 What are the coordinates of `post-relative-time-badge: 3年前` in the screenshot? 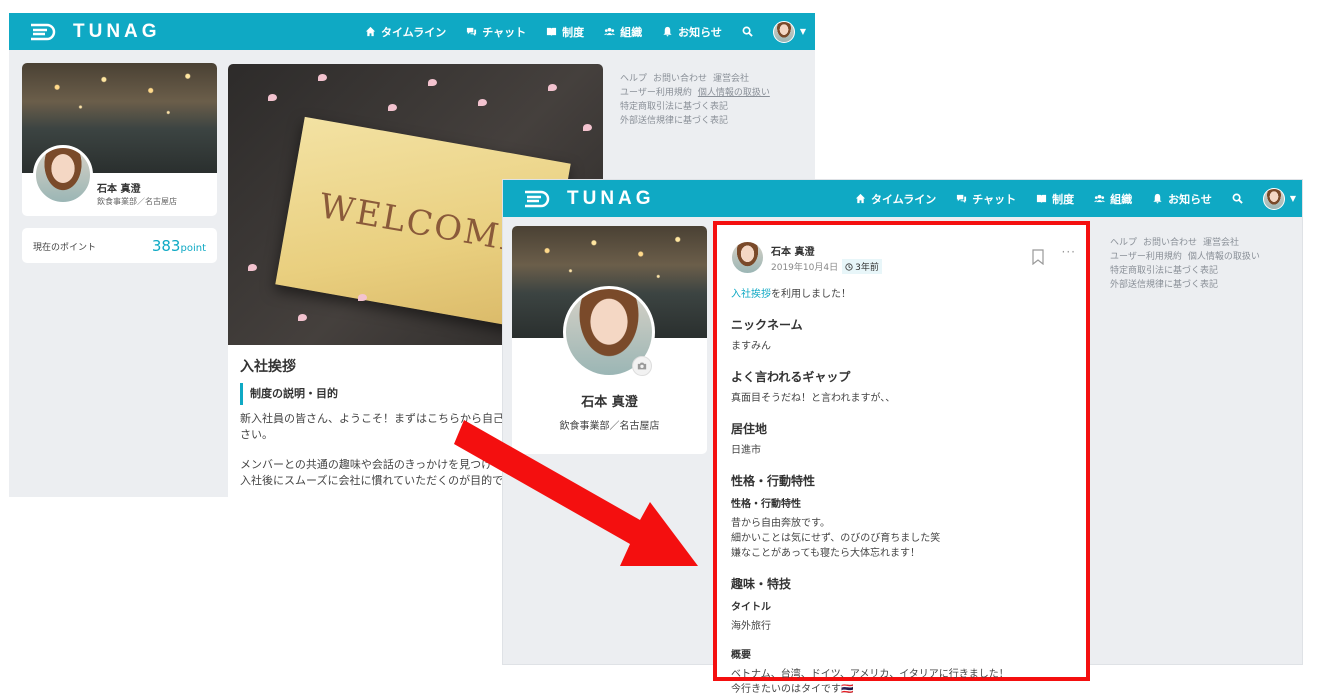 It's located at (862, 266).